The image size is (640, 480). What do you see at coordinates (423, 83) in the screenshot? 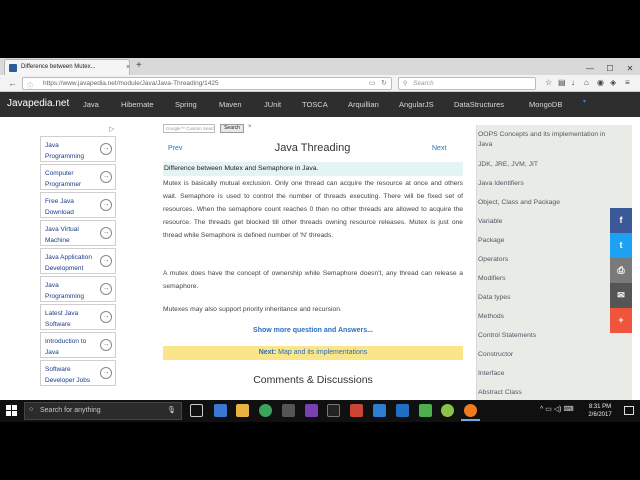
I see `browser-search-placeholder: Search` at bounding box center [423, 83].